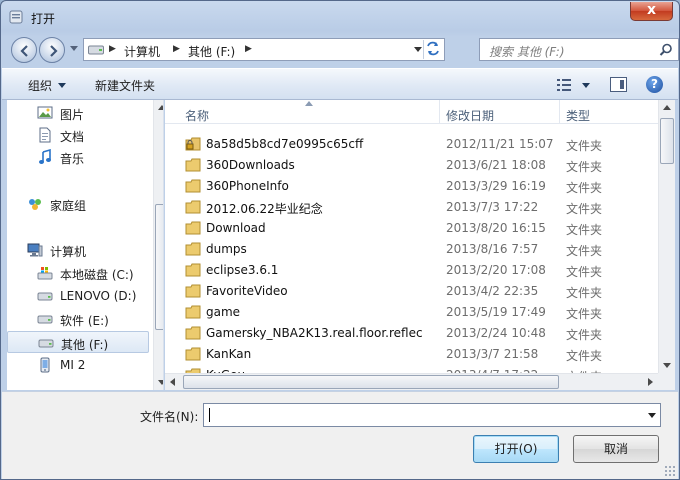  I want to click on breadcrumb-drive-f: 其他 (F:), so click(211, 51).